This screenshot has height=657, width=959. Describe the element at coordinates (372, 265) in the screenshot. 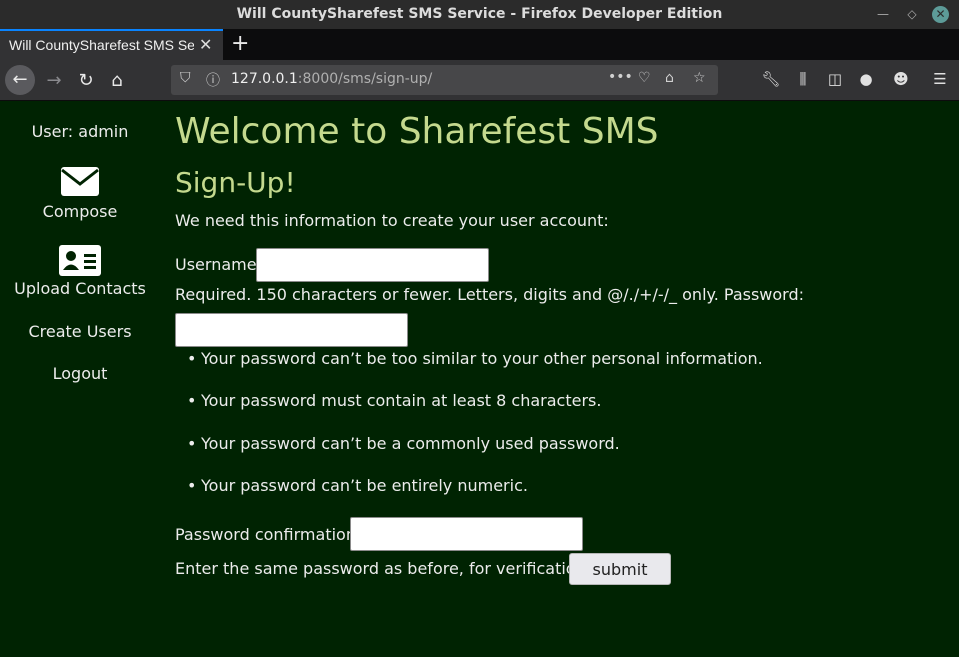

I see `username-input` at that location.